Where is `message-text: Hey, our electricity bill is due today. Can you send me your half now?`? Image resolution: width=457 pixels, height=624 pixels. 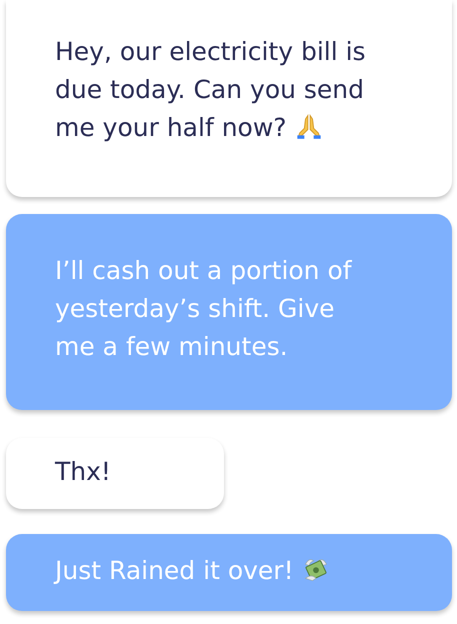 message-text: Hey, our electricity bill is due today. Can you send me your half now? is located at coordinates (211, 90).